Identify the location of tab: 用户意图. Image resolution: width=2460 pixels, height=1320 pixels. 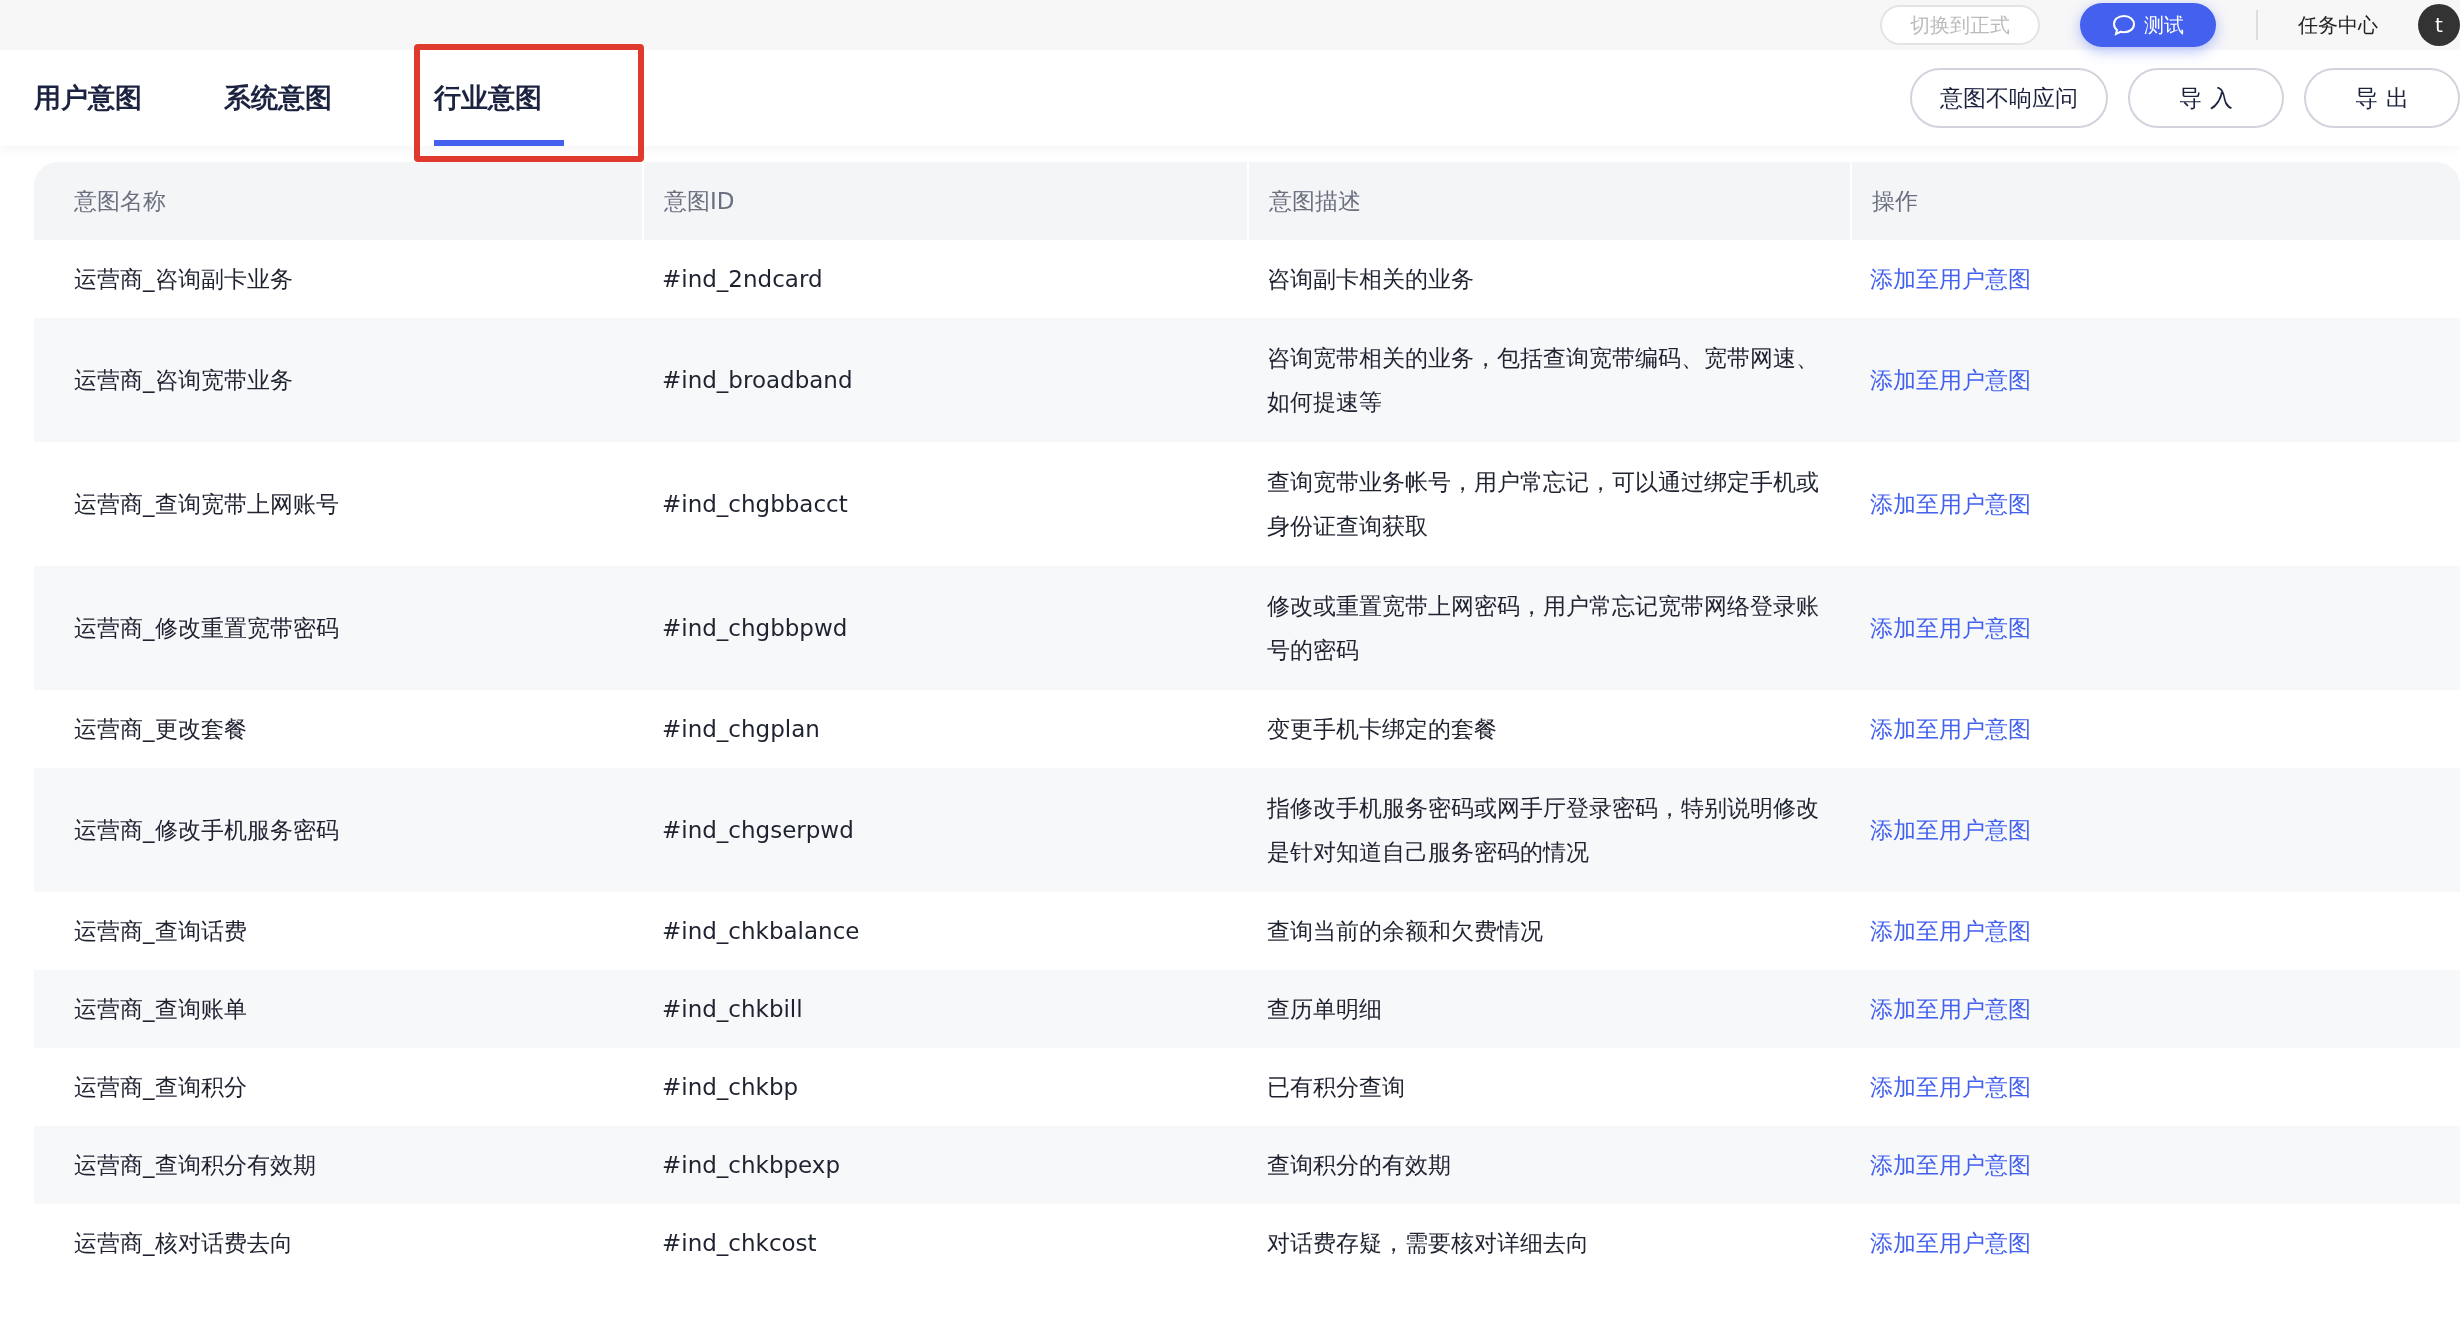
(99, 98).